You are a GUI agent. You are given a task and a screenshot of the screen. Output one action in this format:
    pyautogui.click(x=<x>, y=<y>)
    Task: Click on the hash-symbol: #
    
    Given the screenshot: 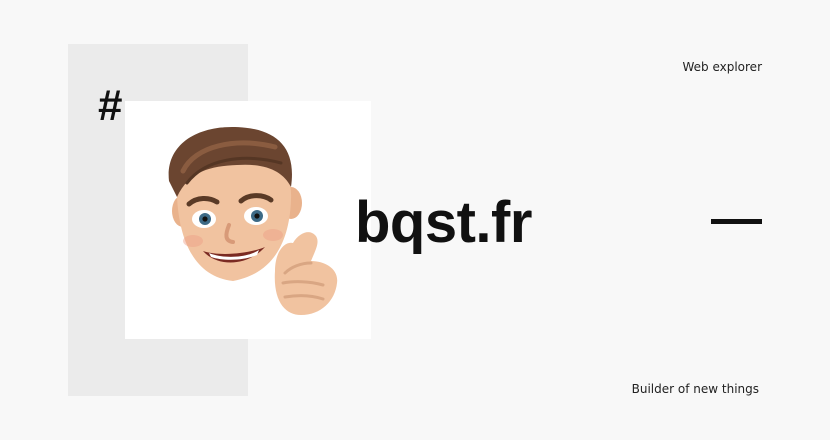 What is the action you would take?
    pyautogui.click(x=110, y=105)
    